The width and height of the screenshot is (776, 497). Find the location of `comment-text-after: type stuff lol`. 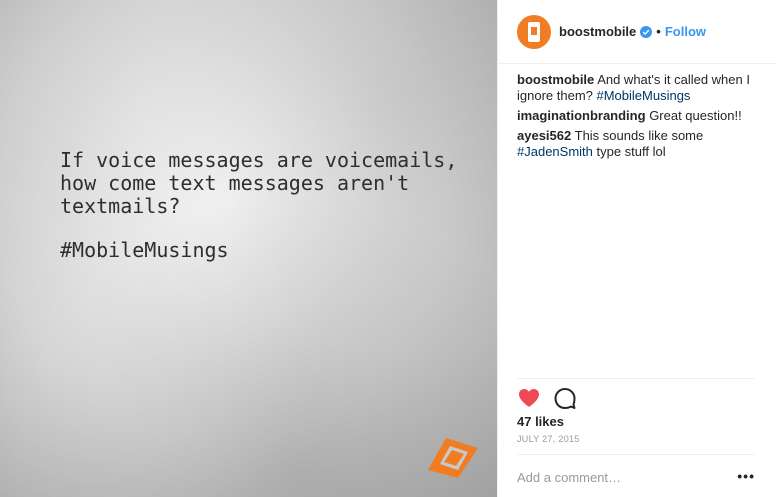

comment-text-after: type stuff lol is located at coordinates (629, 151).